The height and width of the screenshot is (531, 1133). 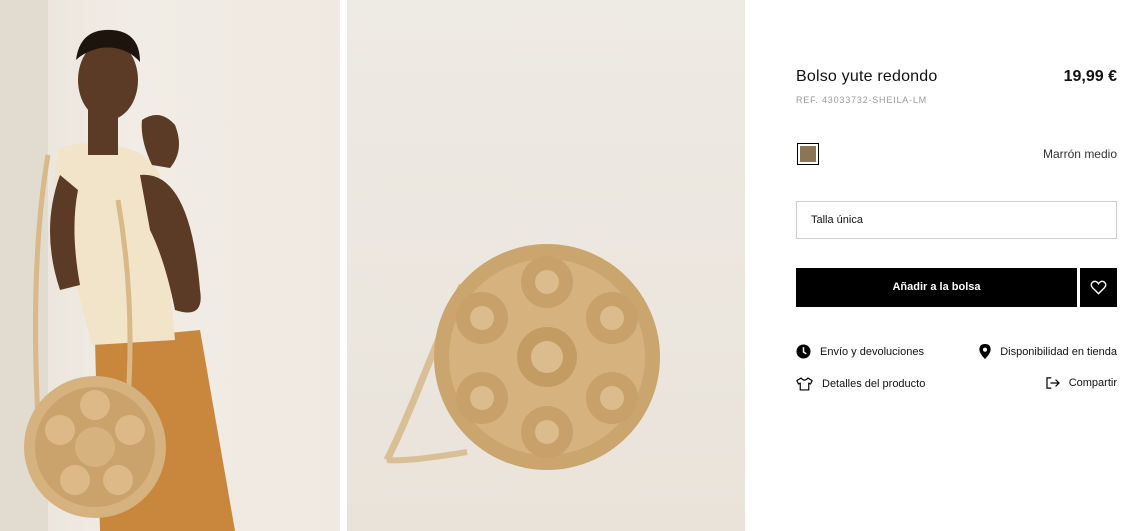 What do you see at coordinates (1058, 351) in the screenshot?
I see `store-availability-label: Disponibilidad en tienda` at bounding box center [1058, 351].